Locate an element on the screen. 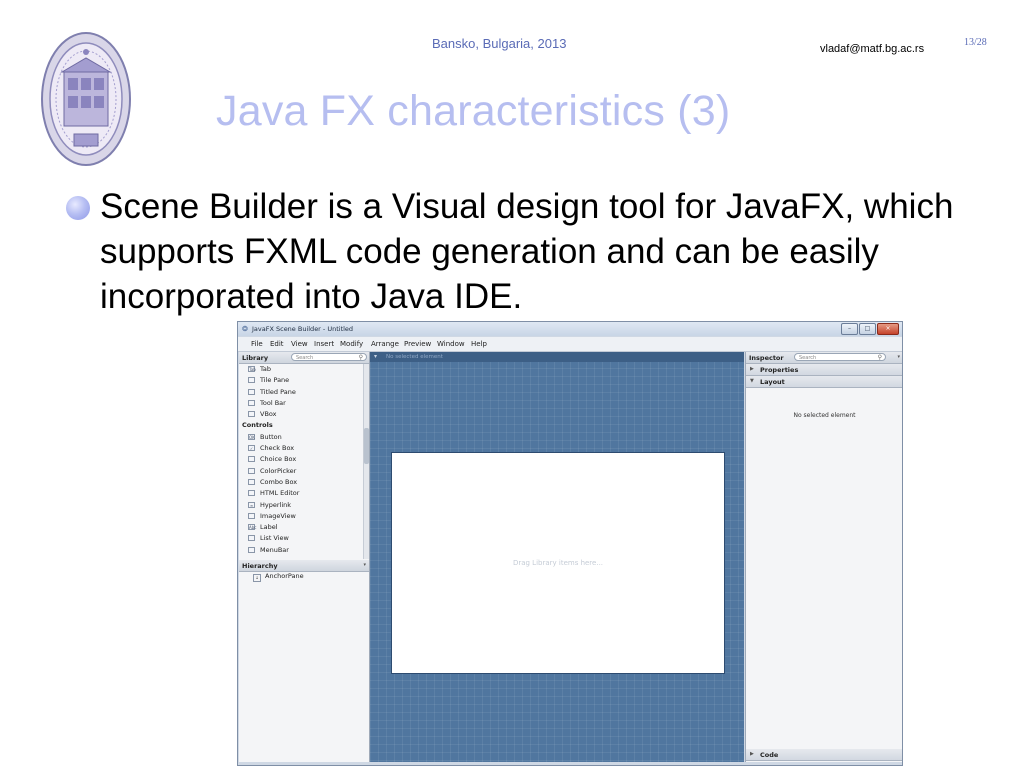  hierarchy-title: Hierarchy is located at coordinates (260, 566).